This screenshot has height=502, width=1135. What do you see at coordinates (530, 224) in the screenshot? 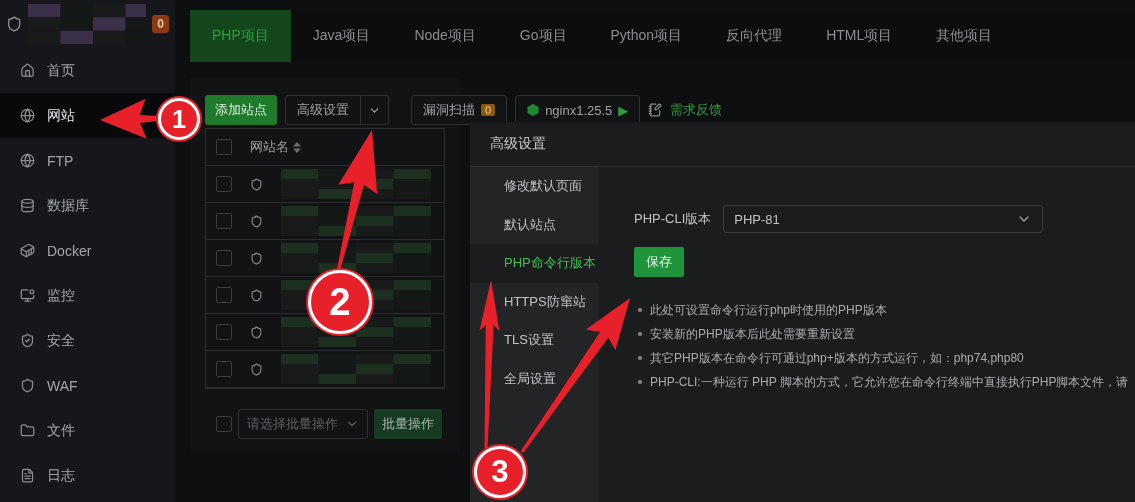
I see `settings-menu-item: 默认站点` at bounding box center [530, 224].